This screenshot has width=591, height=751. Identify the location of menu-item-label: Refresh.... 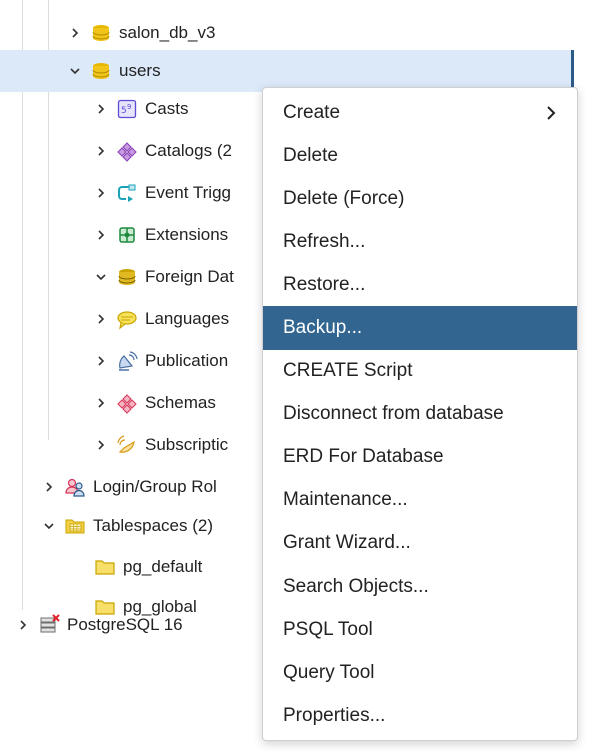
(324, 241).